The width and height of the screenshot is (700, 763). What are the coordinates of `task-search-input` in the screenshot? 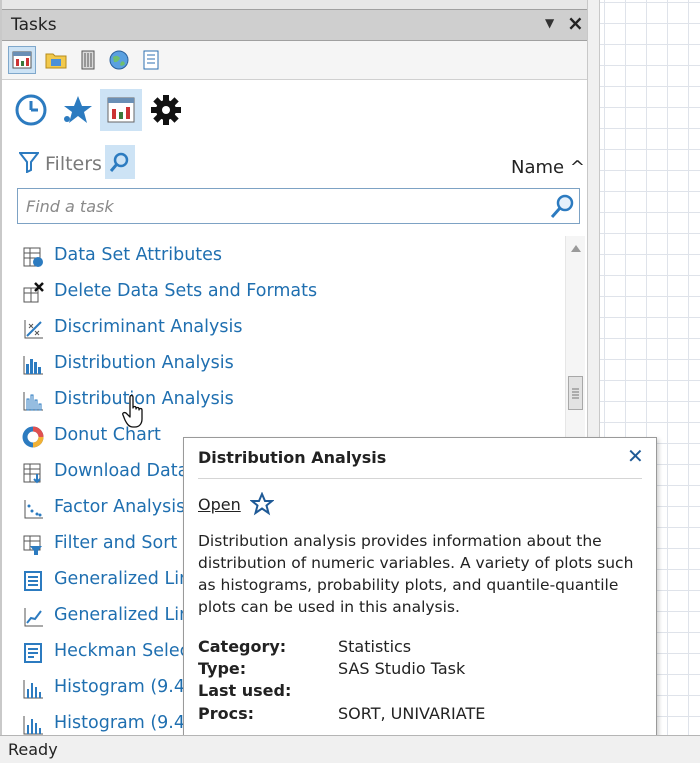 It's located at (281, 206).